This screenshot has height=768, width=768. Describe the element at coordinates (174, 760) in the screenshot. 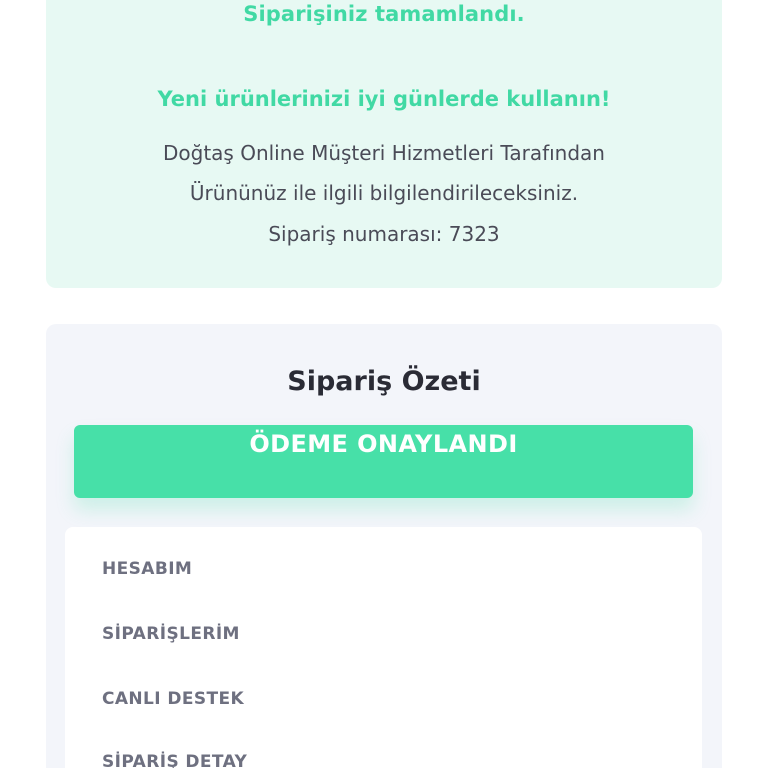

I see `menu-item-order-detail: SİPARİŞ DETAY` at that location.